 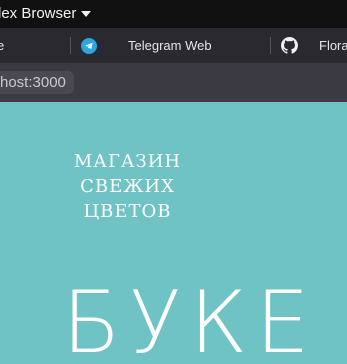 I want to click on logo-line-2: СВЕЖИХ, so click(x=127, y=186).